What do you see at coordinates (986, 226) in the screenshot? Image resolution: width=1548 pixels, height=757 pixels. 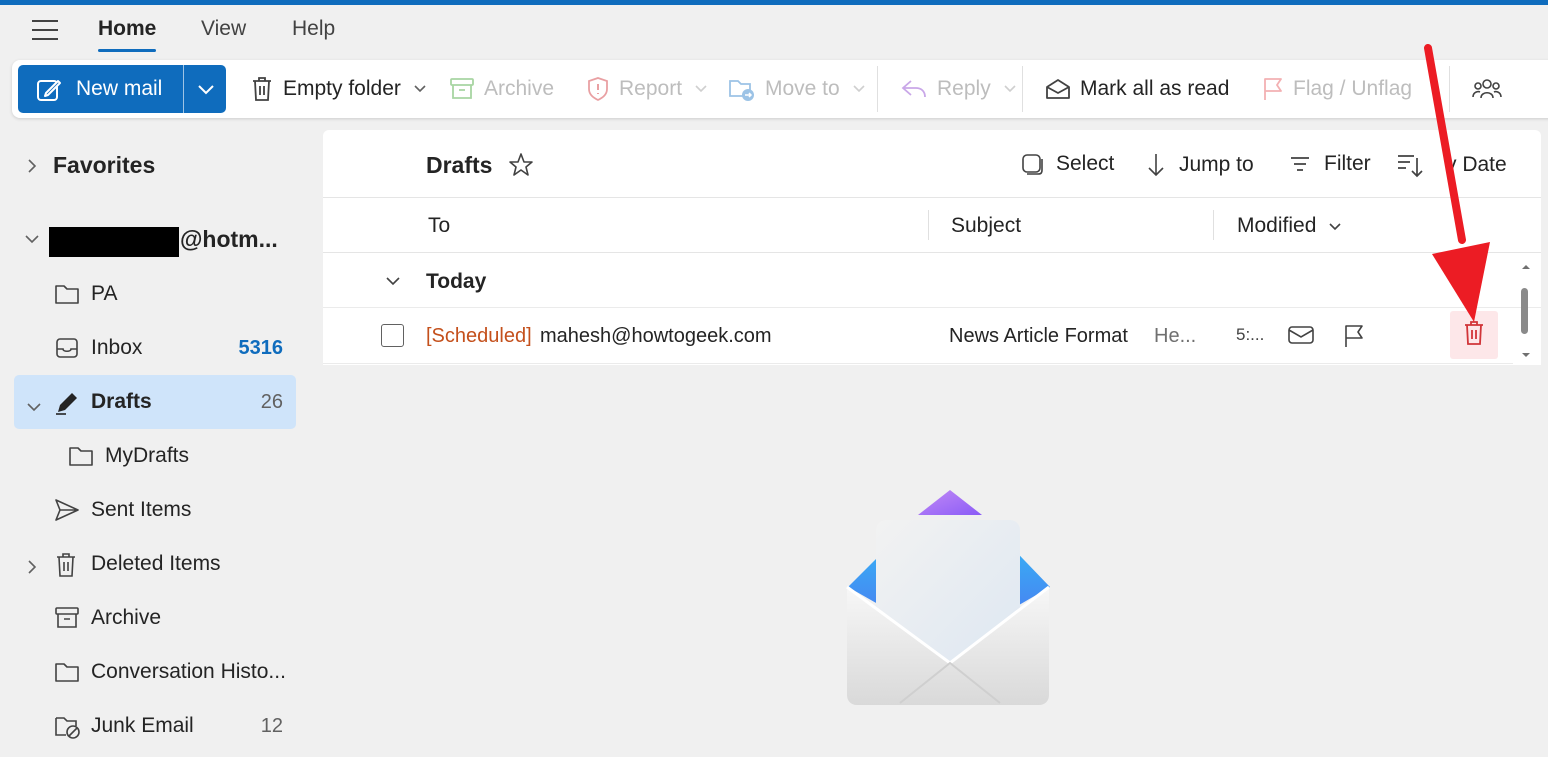 I see `column-header-subject: Subject` at bounding box center [986, 226].